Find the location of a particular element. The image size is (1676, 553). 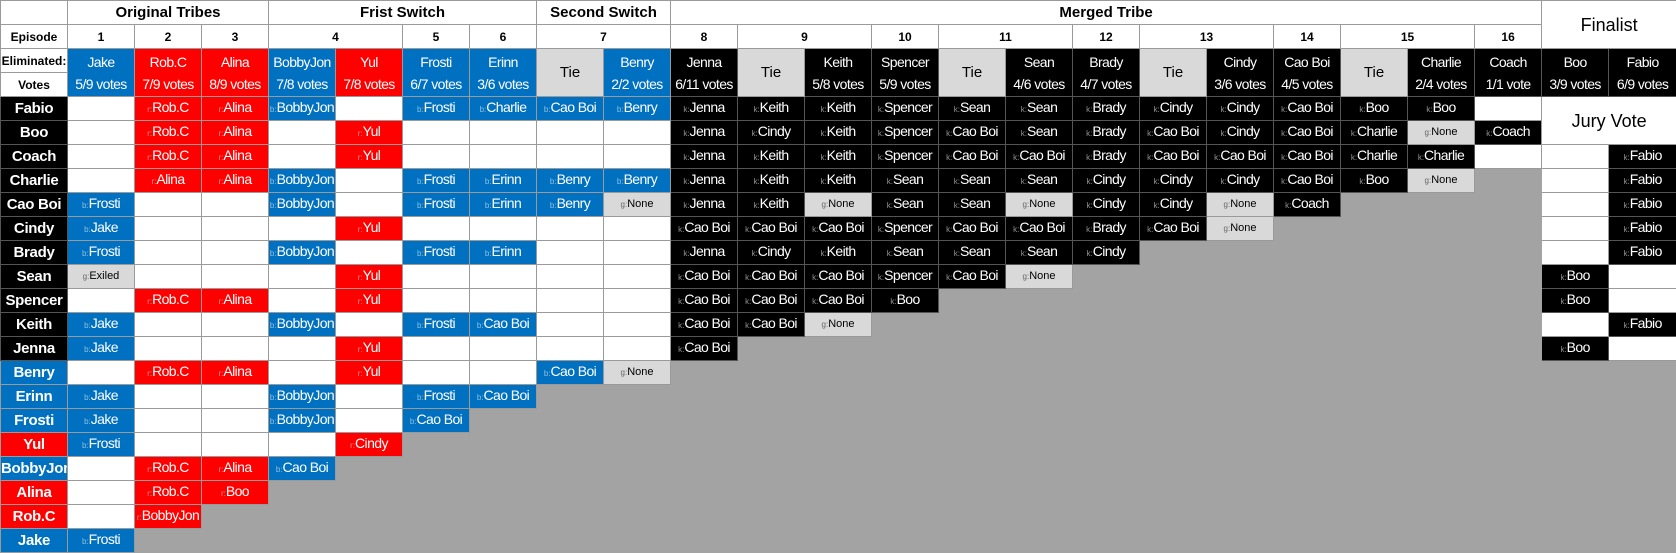

eliminated-cell: Cindy 3/6 votes is located at coordinates (1240, 72).